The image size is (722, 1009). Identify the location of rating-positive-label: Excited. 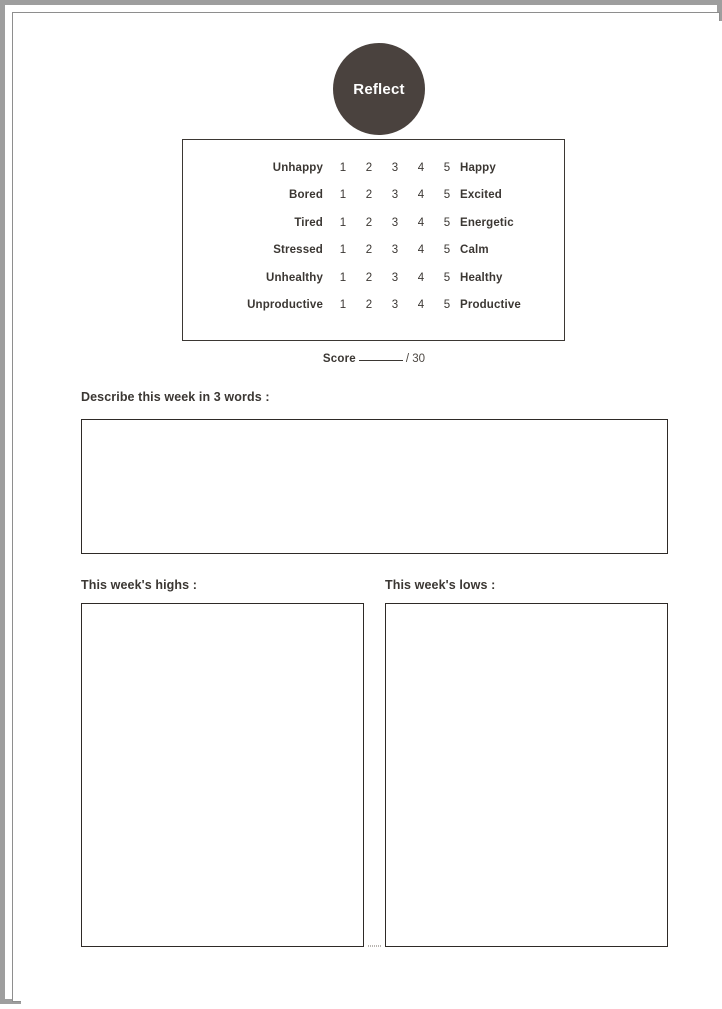
(481, 195).